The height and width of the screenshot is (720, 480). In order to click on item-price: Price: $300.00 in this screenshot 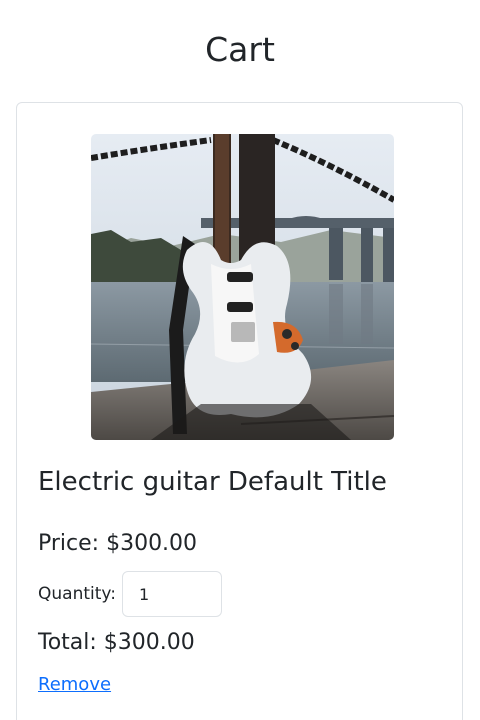, I will do `click(118, 543)`.